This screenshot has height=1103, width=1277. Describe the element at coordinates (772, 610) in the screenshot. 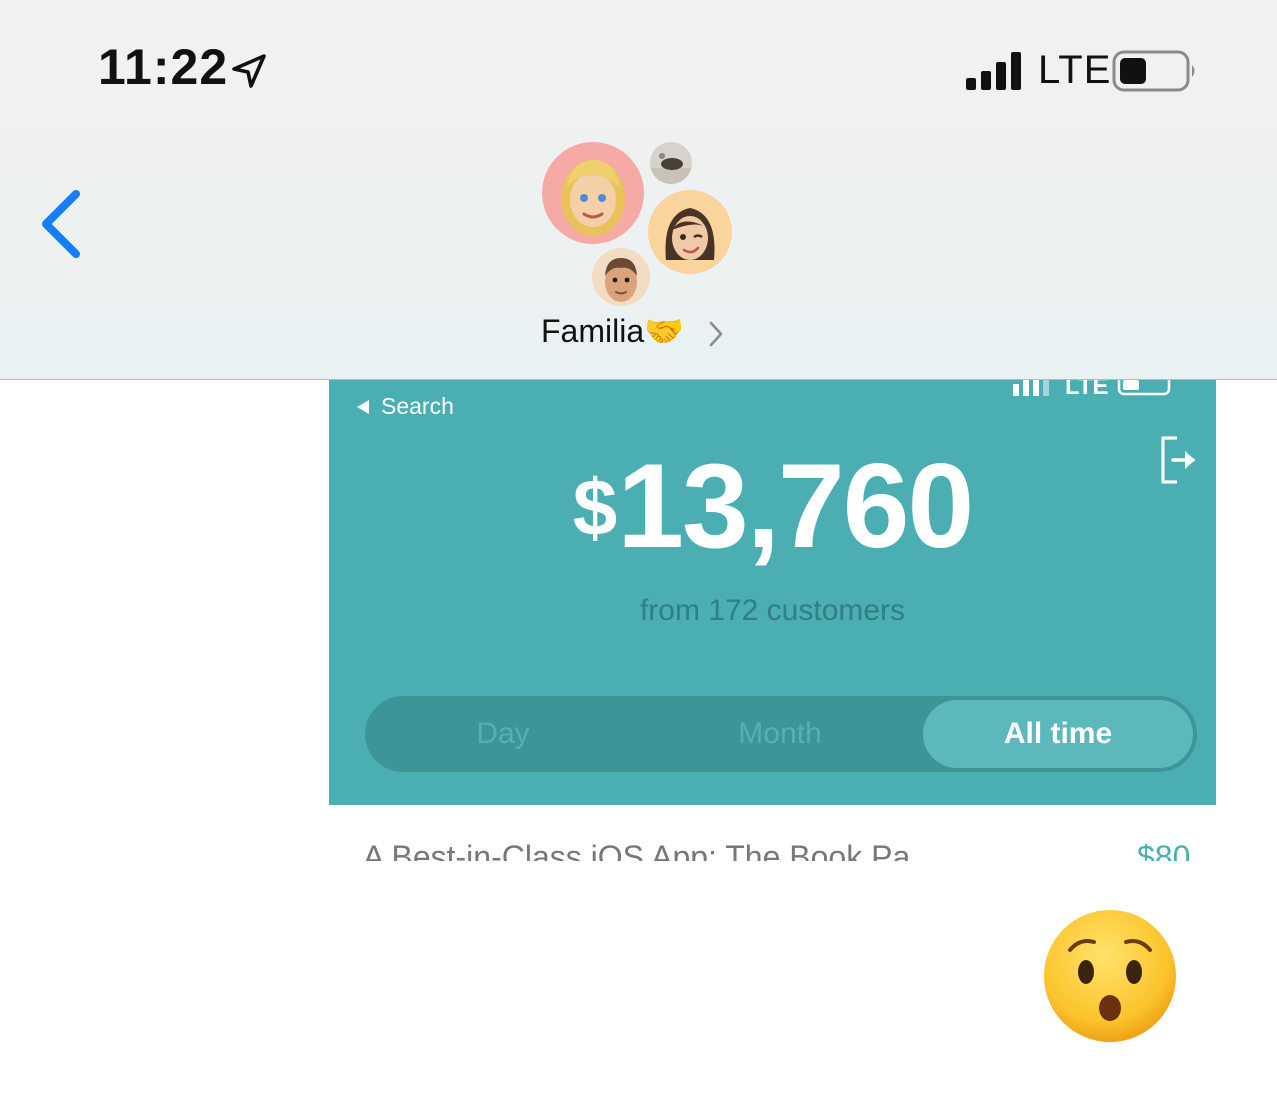

I see `customers-subtitle: from 172 customers` at that location.